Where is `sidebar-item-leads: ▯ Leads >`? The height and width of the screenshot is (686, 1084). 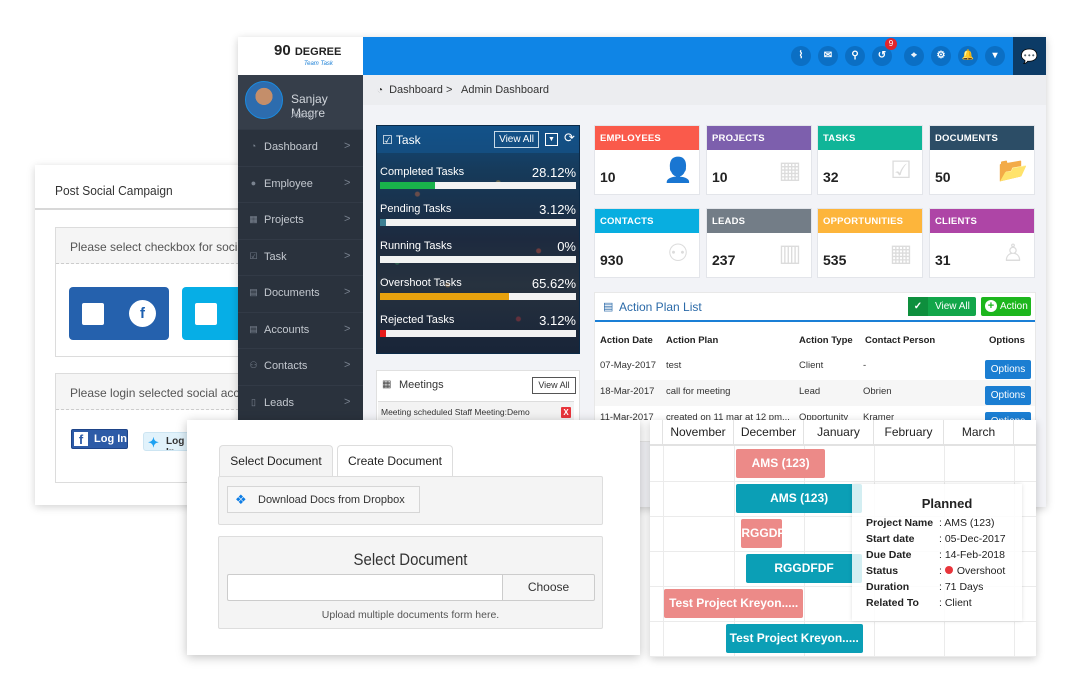
sidebar-item-leads: ▯ Leads > is located at coordinates (300, 402).